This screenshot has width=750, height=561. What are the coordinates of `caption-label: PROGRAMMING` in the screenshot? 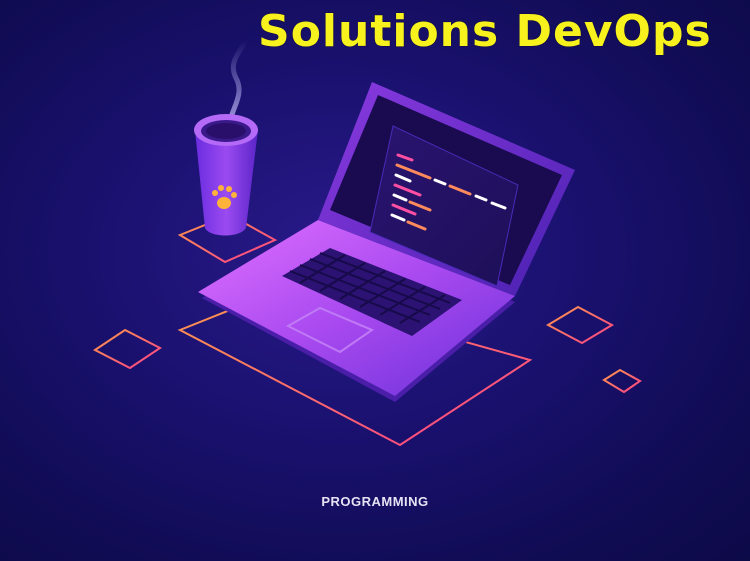 It's located at (375, 501).